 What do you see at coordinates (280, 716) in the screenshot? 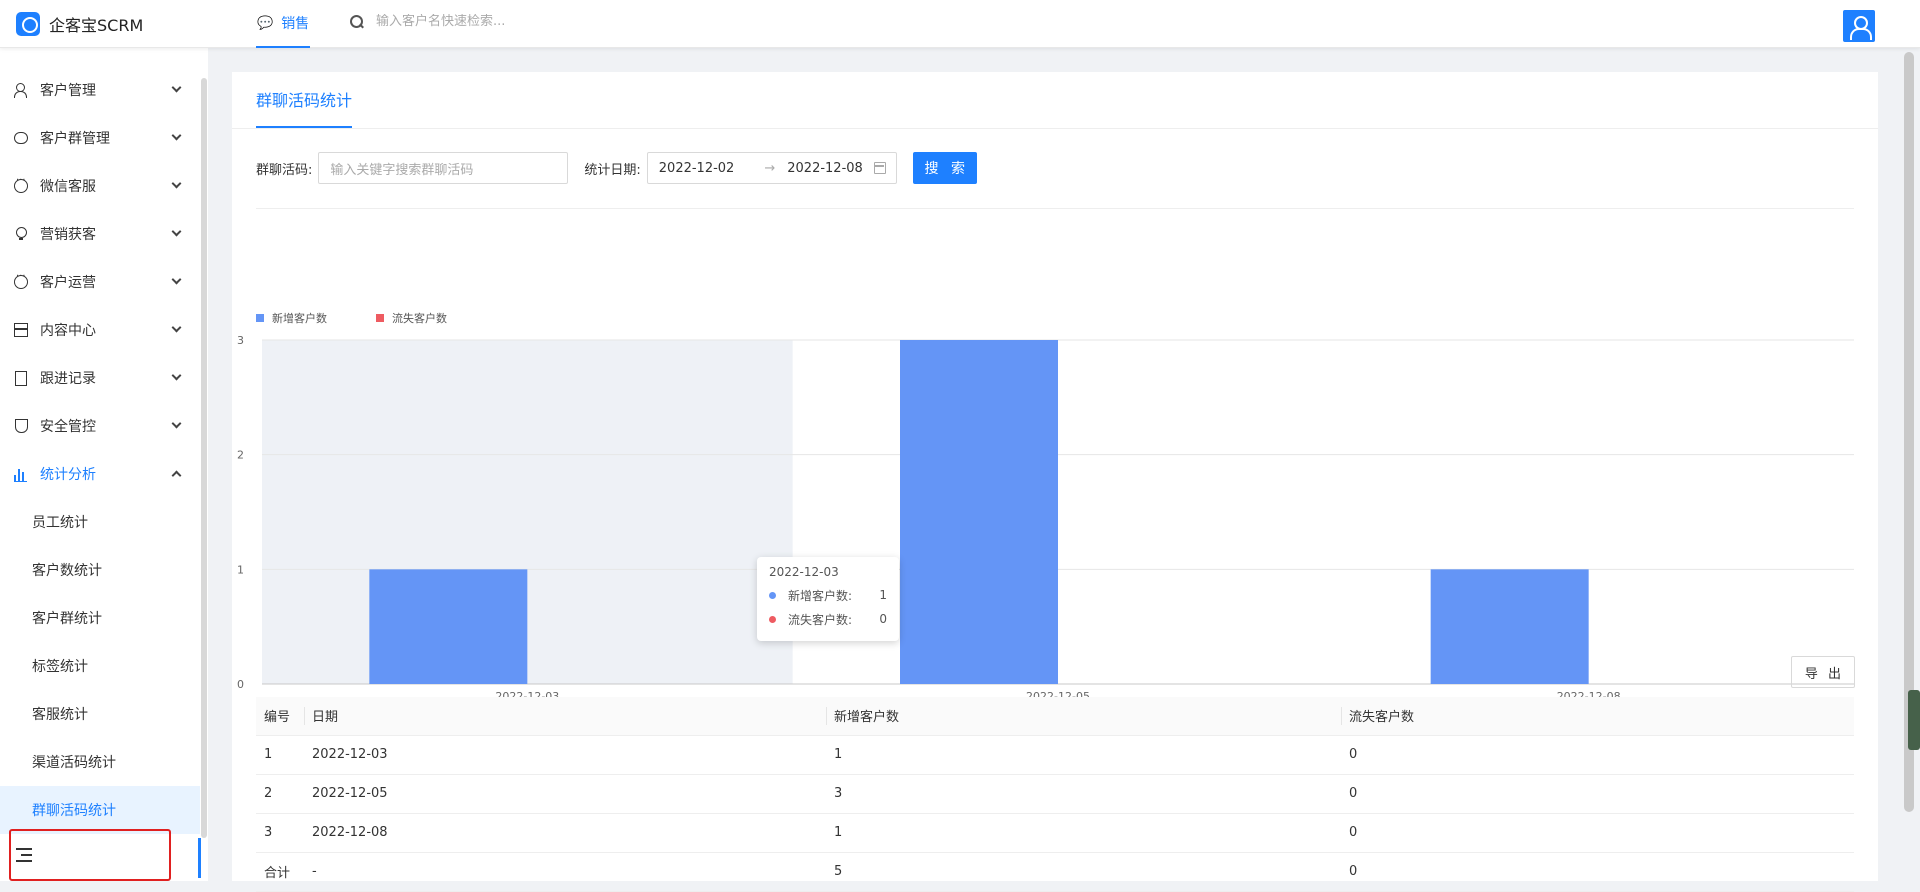
I see `col-header-id: 编号` at bounding box center [280, 716].